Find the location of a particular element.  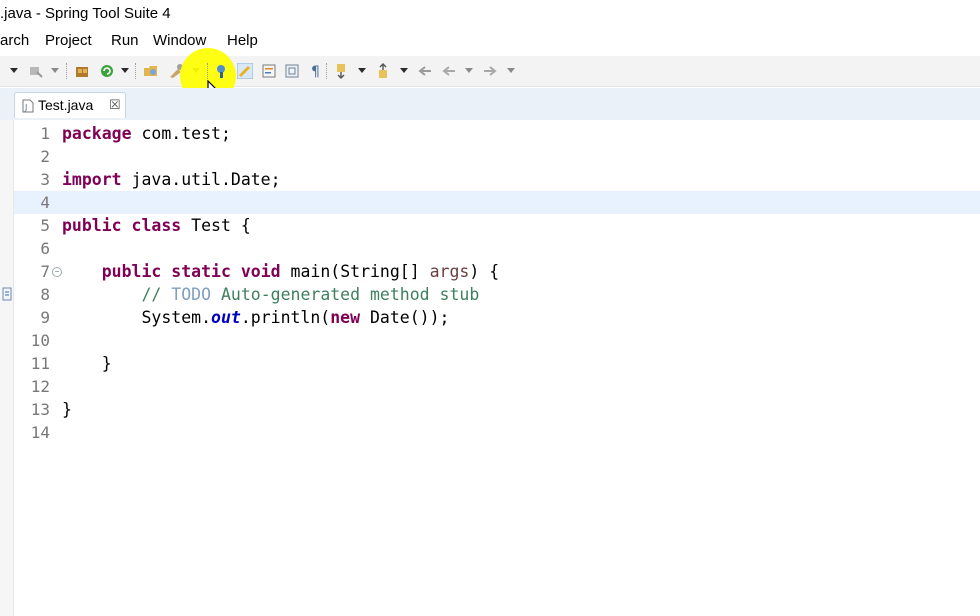

code-token: class is located at coordinates (156, 225).